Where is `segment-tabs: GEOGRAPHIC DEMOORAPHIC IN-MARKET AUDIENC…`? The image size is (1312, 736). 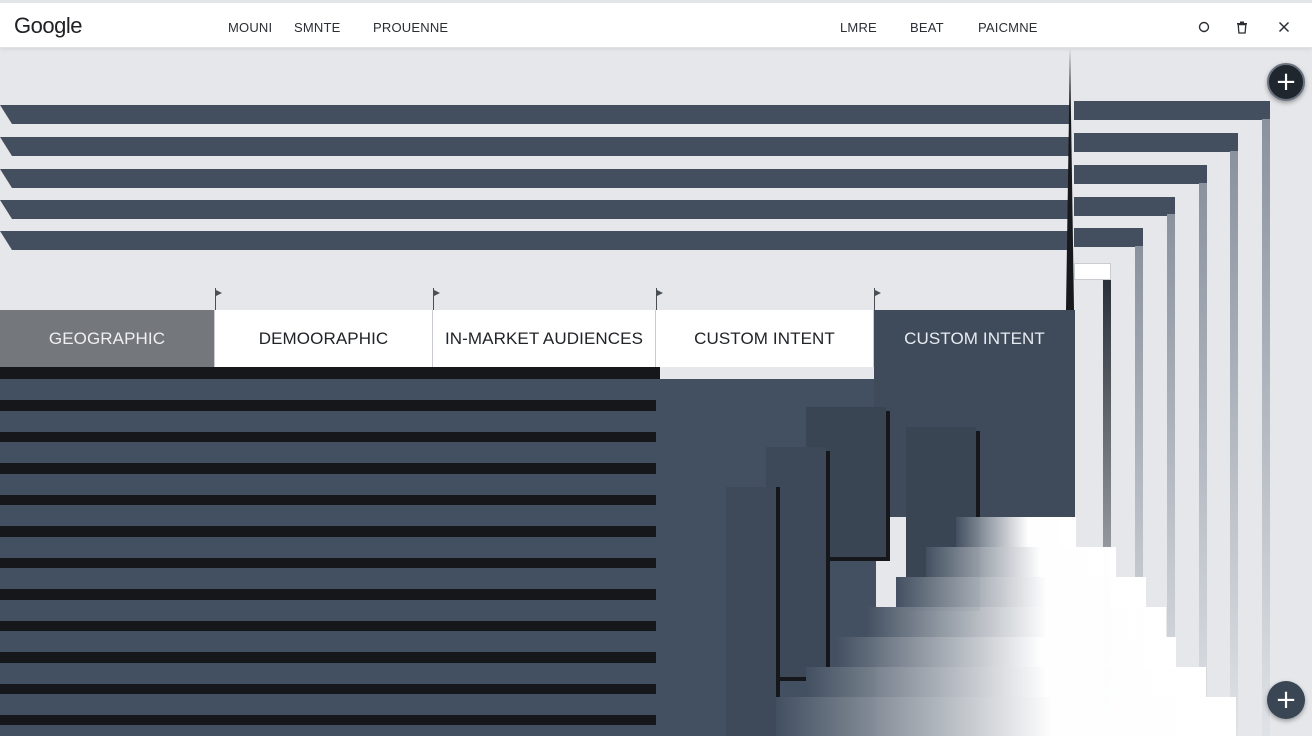 segment-tabs: GEOGRAPHIC DEMOORAPHIC IN-MARKET AUDIENC… is located at coordinates (537, 338).